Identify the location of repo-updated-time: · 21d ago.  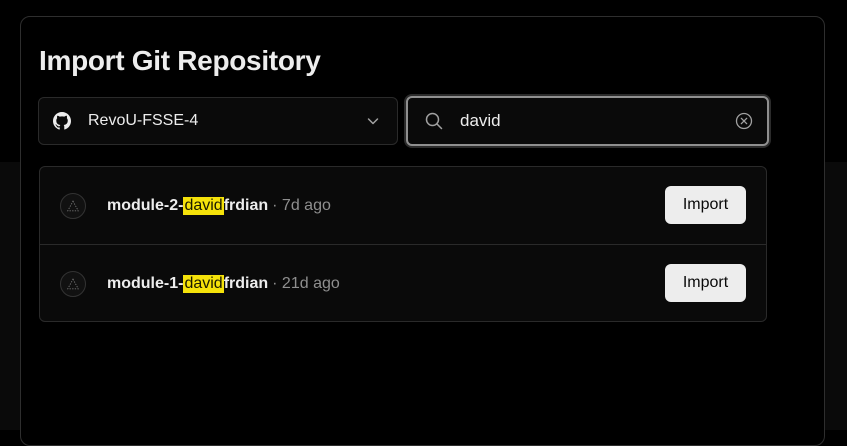
(306, 283).